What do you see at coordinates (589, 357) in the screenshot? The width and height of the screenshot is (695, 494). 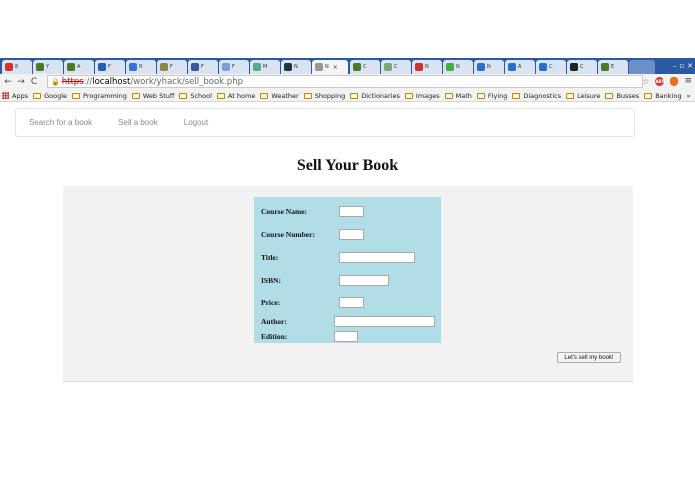 I see `sell-book-submit-button: Let's sell my book!` at bounding box center [589, 357].